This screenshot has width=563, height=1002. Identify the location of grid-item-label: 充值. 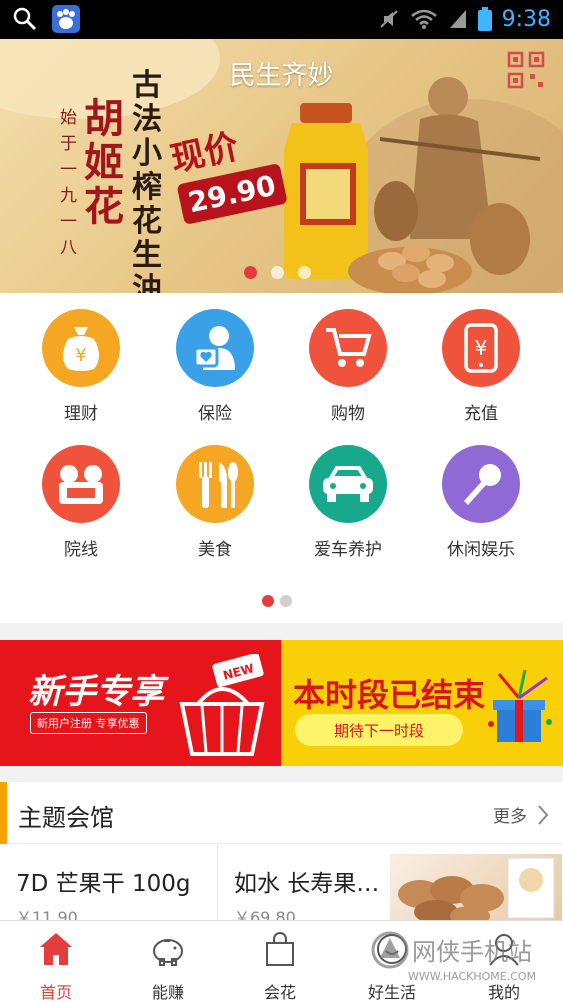
(481, 414).